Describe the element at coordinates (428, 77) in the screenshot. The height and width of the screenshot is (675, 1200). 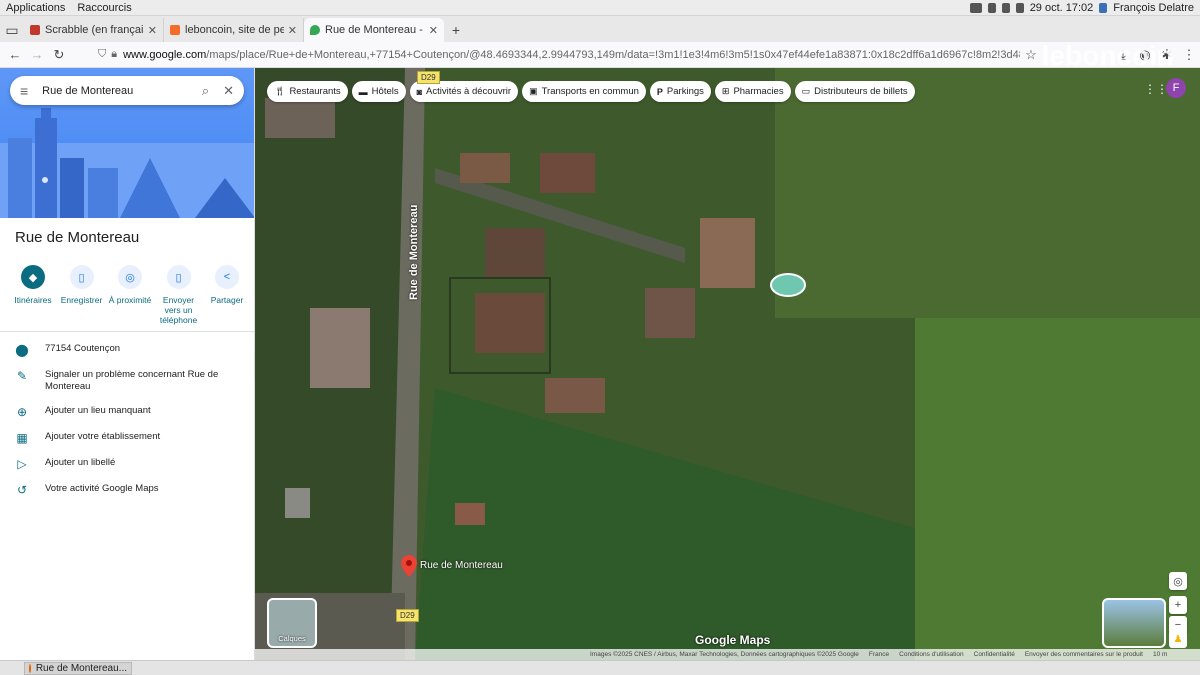
I see `road-label-d29-top: D29` at that location.